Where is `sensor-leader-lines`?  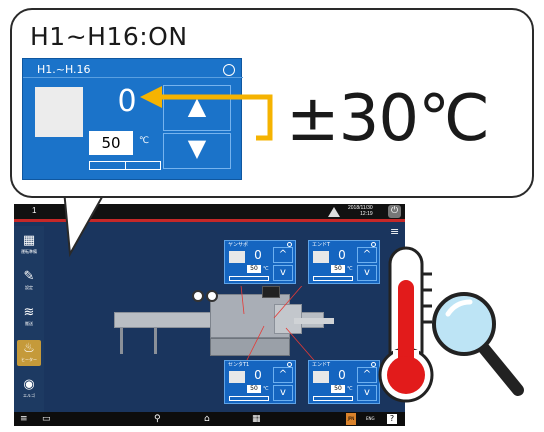 sensor-leader-lines is located at coordinates (280, 326).